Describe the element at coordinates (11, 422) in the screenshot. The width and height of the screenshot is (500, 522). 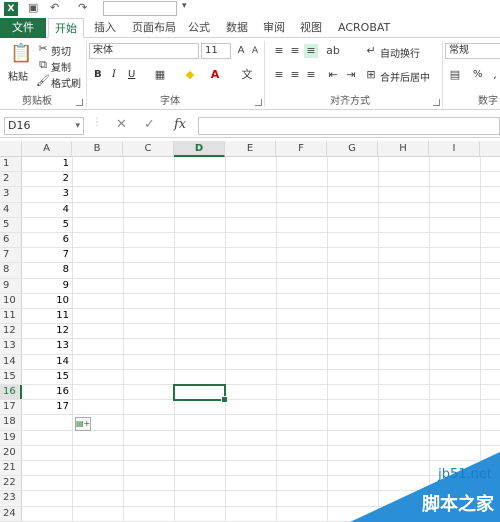
I see `row-header: 18` at that location.